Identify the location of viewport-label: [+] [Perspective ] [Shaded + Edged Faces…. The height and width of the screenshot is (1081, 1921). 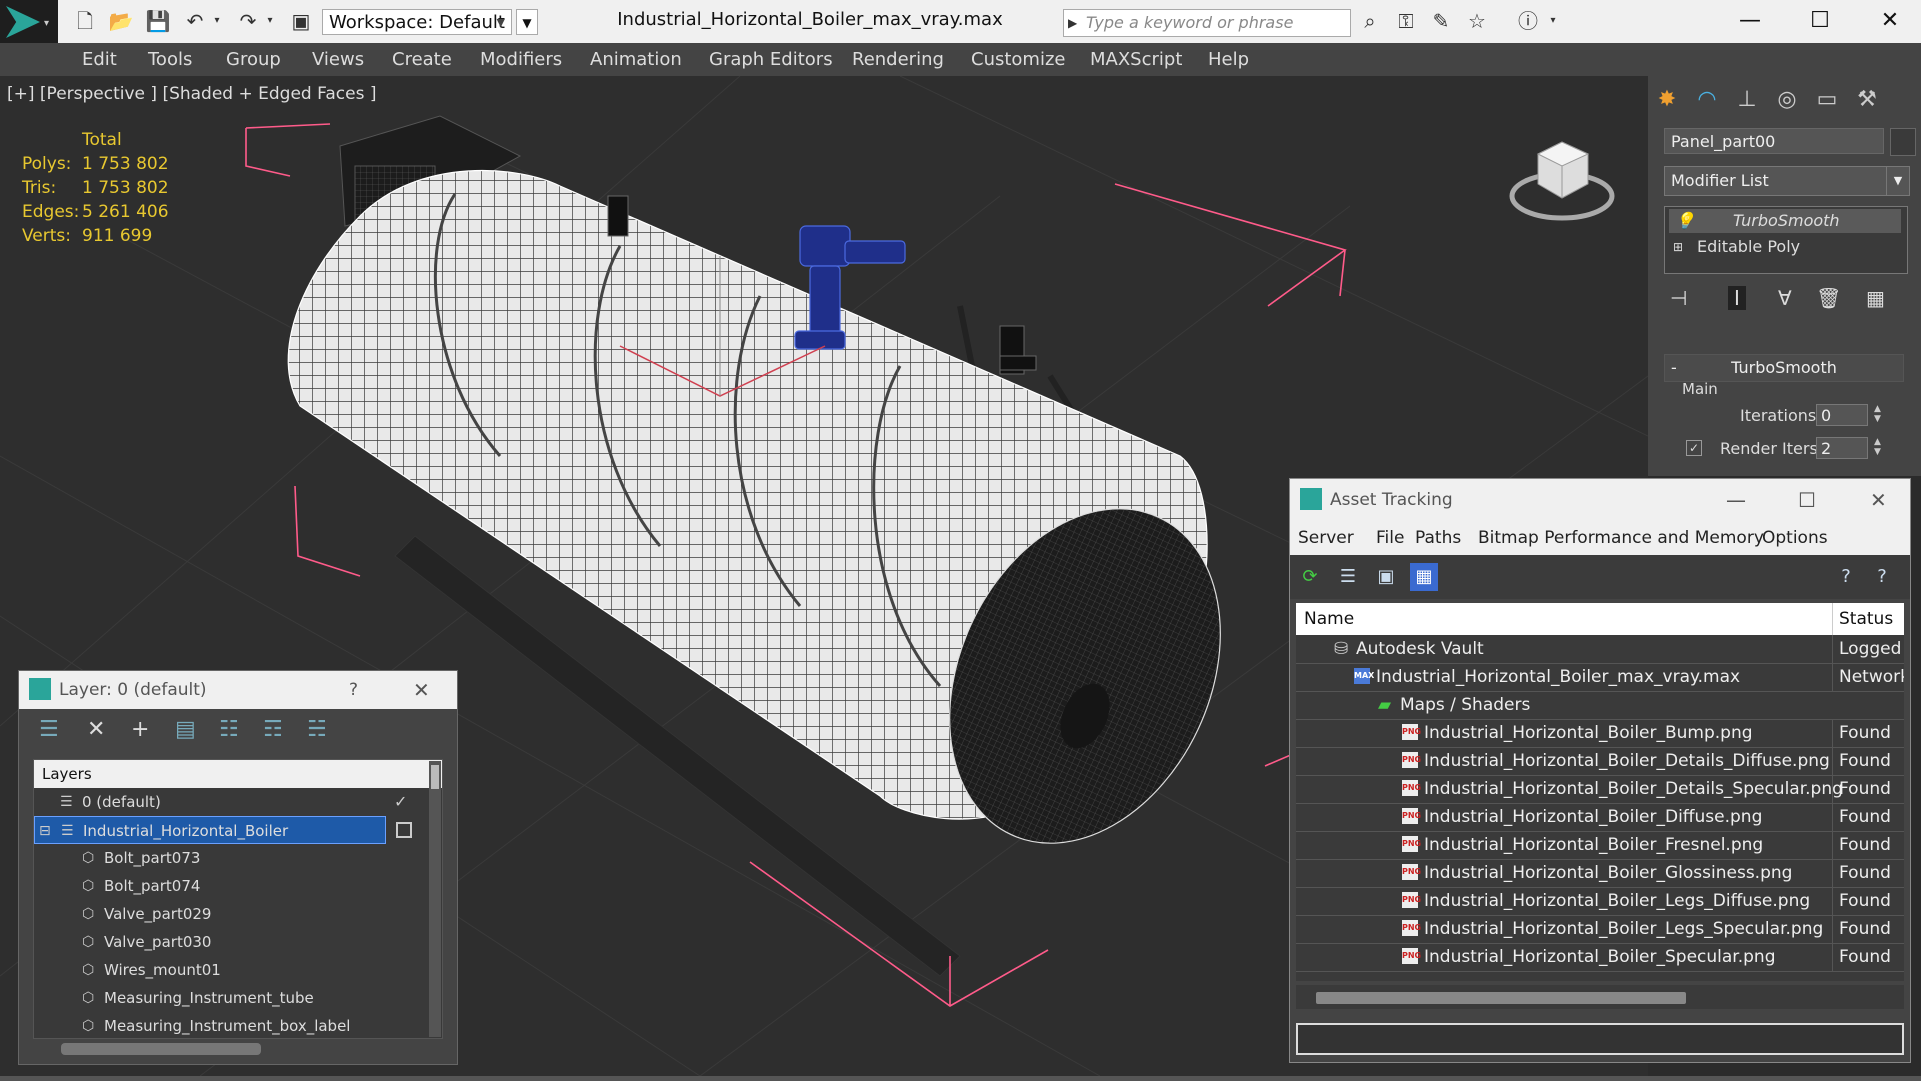
(191, 94).